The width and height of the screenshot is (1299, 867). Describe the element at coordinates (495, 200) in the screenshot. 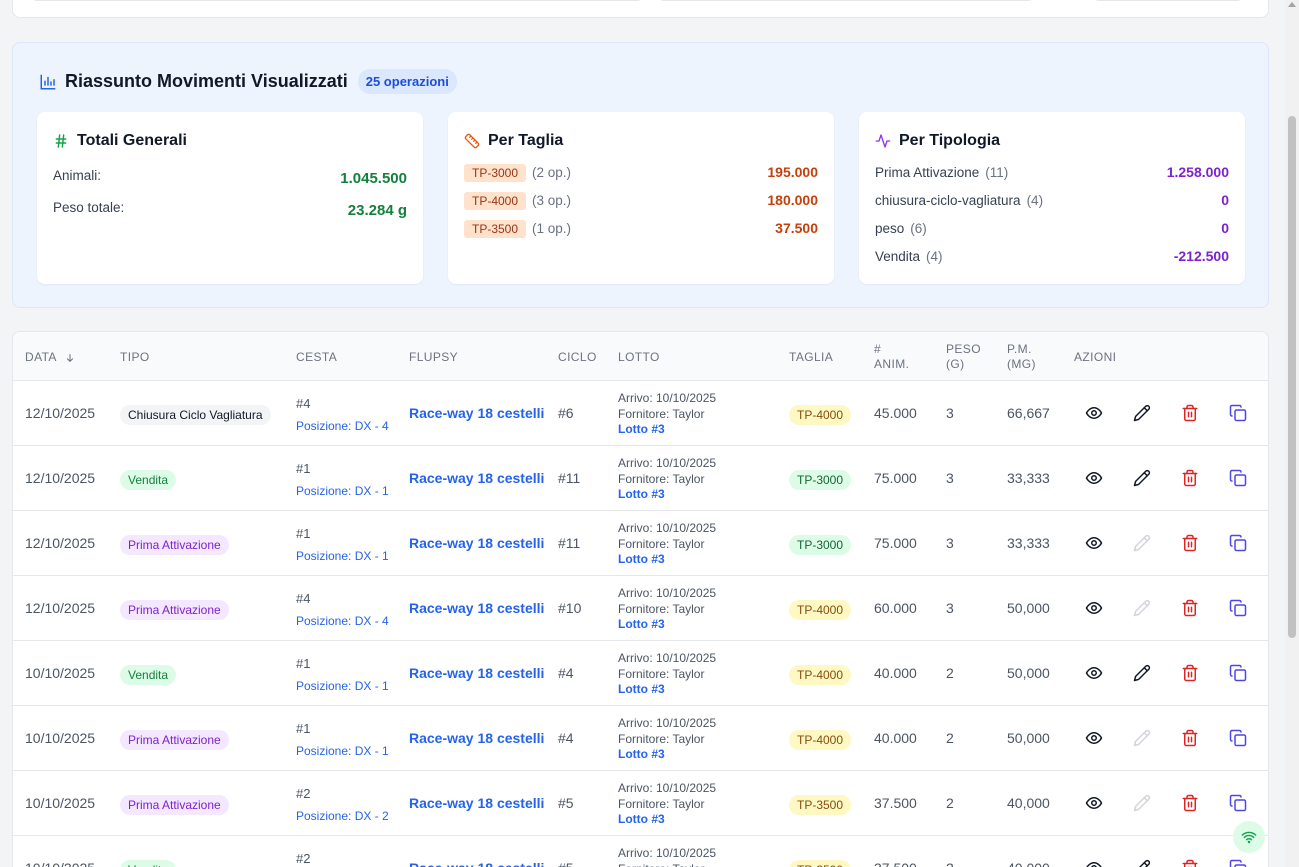

I see `size-tag: TP-4000` at that location.